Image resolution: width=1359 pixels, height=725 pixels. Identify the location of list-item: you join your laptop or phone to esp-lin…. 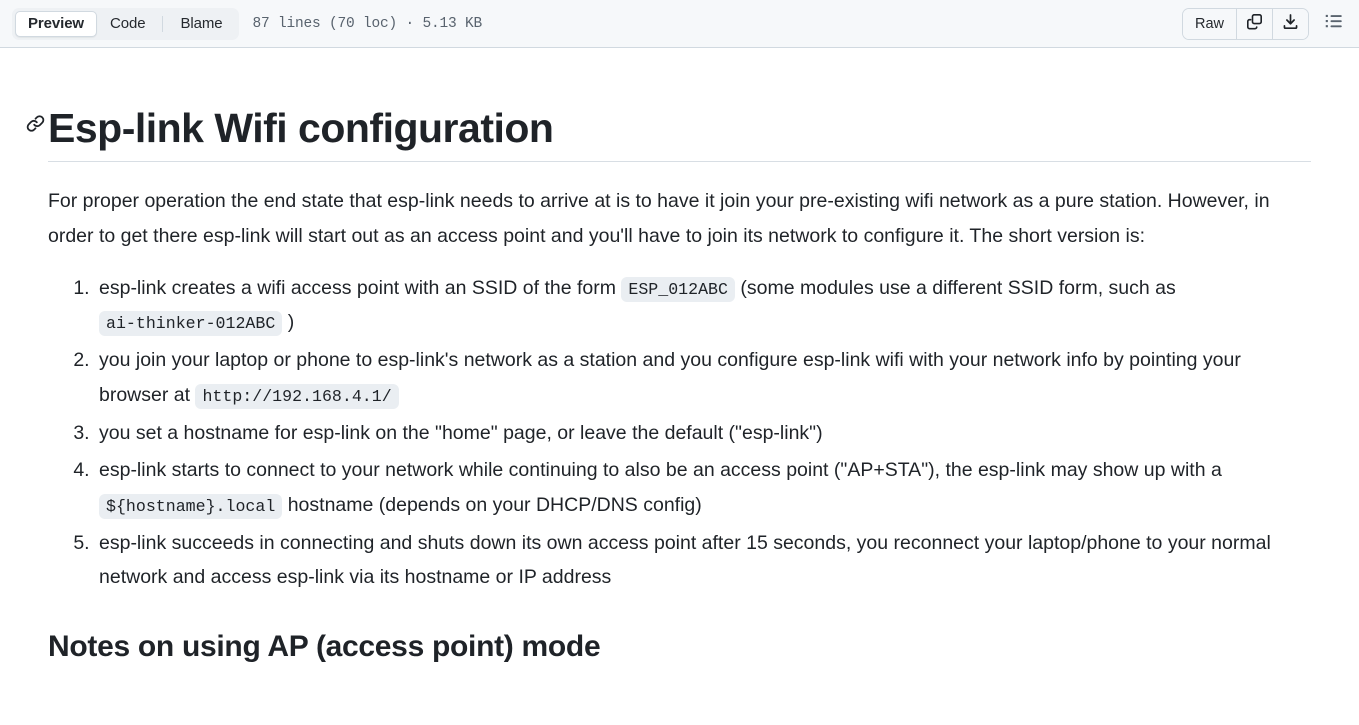
(703, 377).